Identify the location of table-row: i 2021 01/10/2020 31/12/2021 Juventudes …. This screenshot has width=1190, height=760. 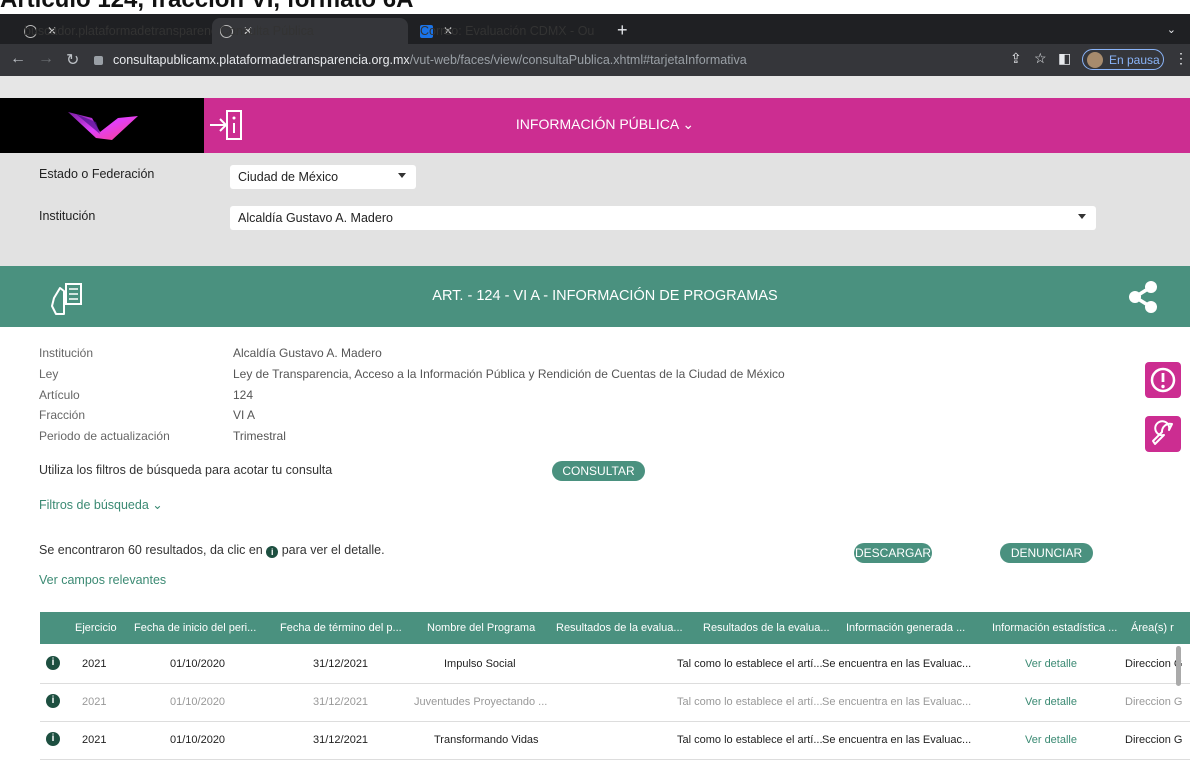
(615, 703).